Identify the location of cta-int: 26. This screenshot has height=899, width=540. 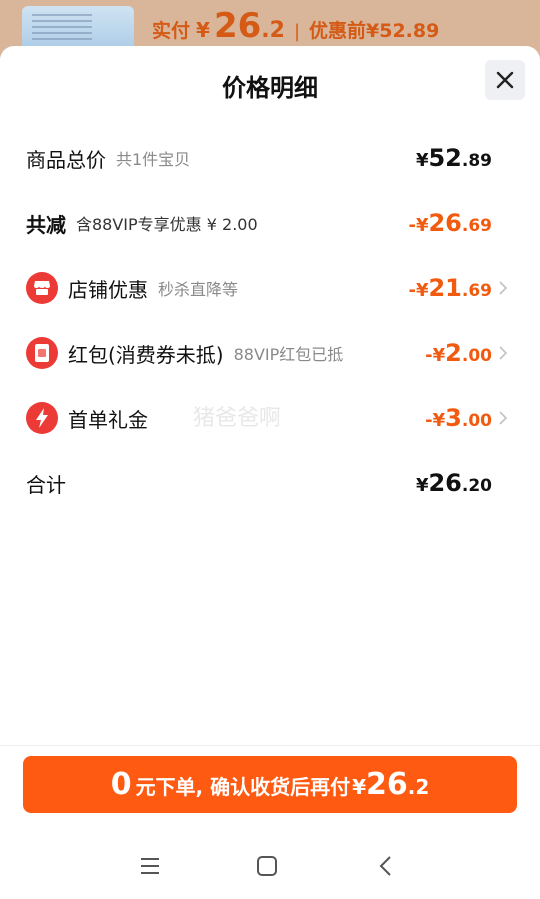
(387, 784).